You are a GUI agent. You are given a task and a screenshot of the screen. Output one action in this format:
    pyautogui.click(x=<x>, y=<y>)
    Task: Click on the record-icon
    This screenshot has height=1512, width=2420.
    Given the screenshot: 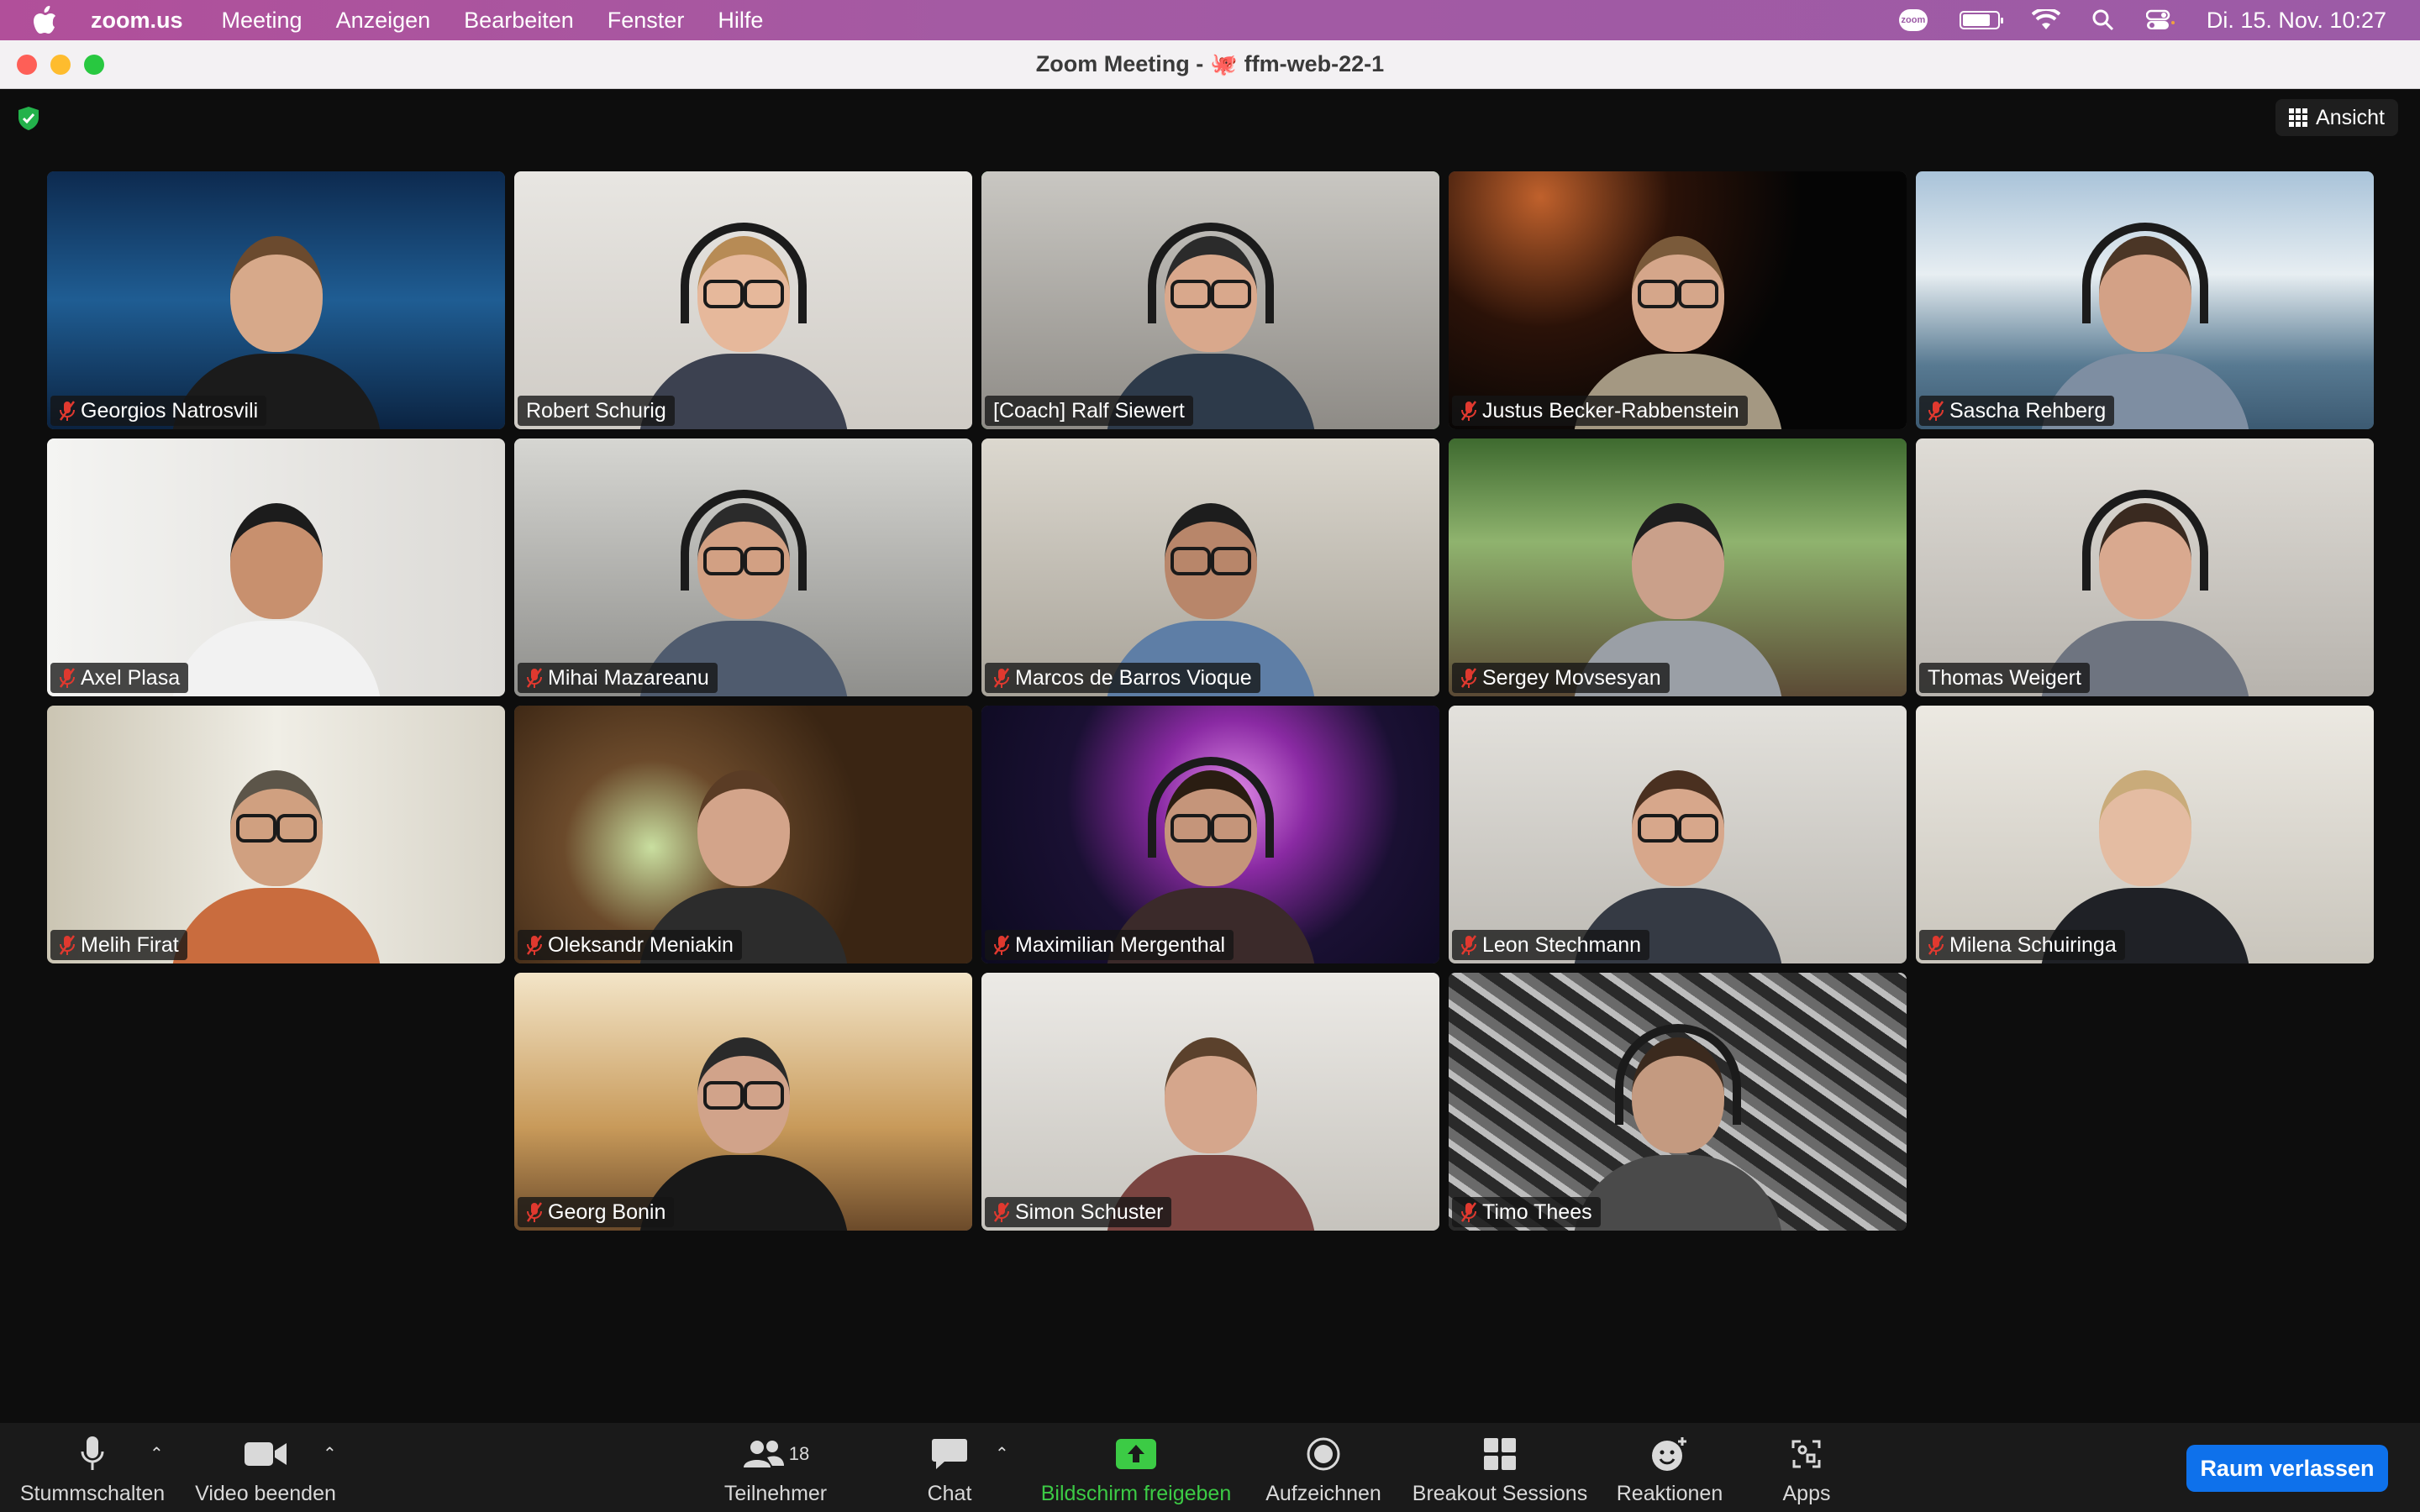 What is the action you would take?
    pyautogui.click(x=1323, y=1454)
    